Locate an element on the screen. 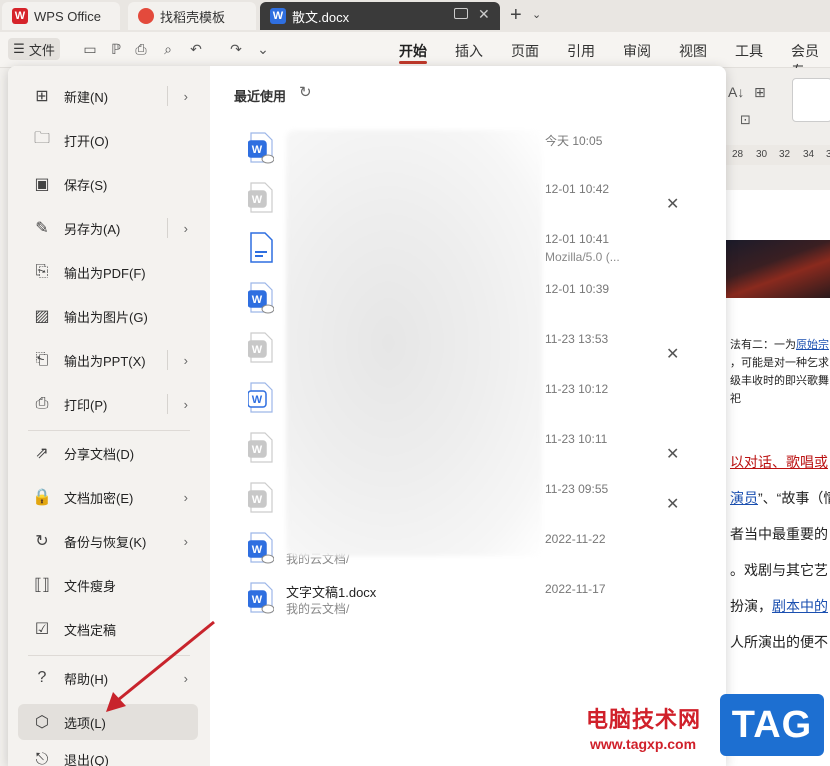 The height and width of the screenshot is (766, 830). lock-icon: 🔒 is located at coordinates (42, 497).